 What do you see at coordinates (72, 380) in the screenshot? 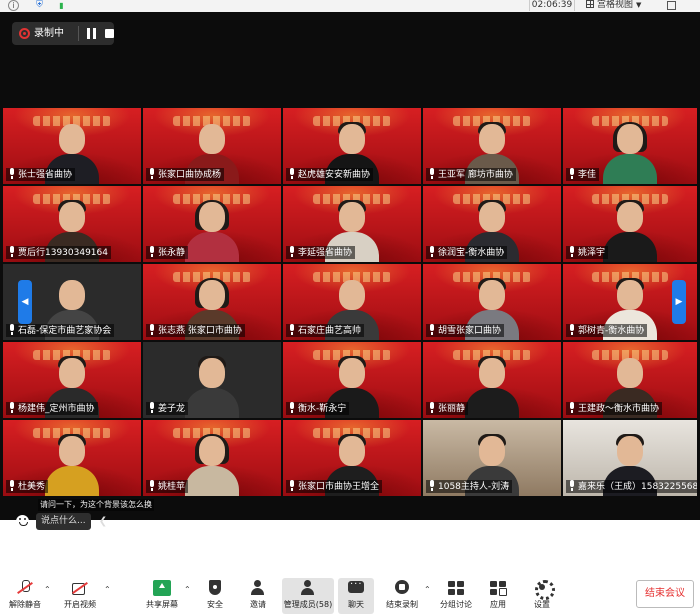
I see `participant-tile: 杨建伟_定州市曲协` at bounding box center [72, 380].